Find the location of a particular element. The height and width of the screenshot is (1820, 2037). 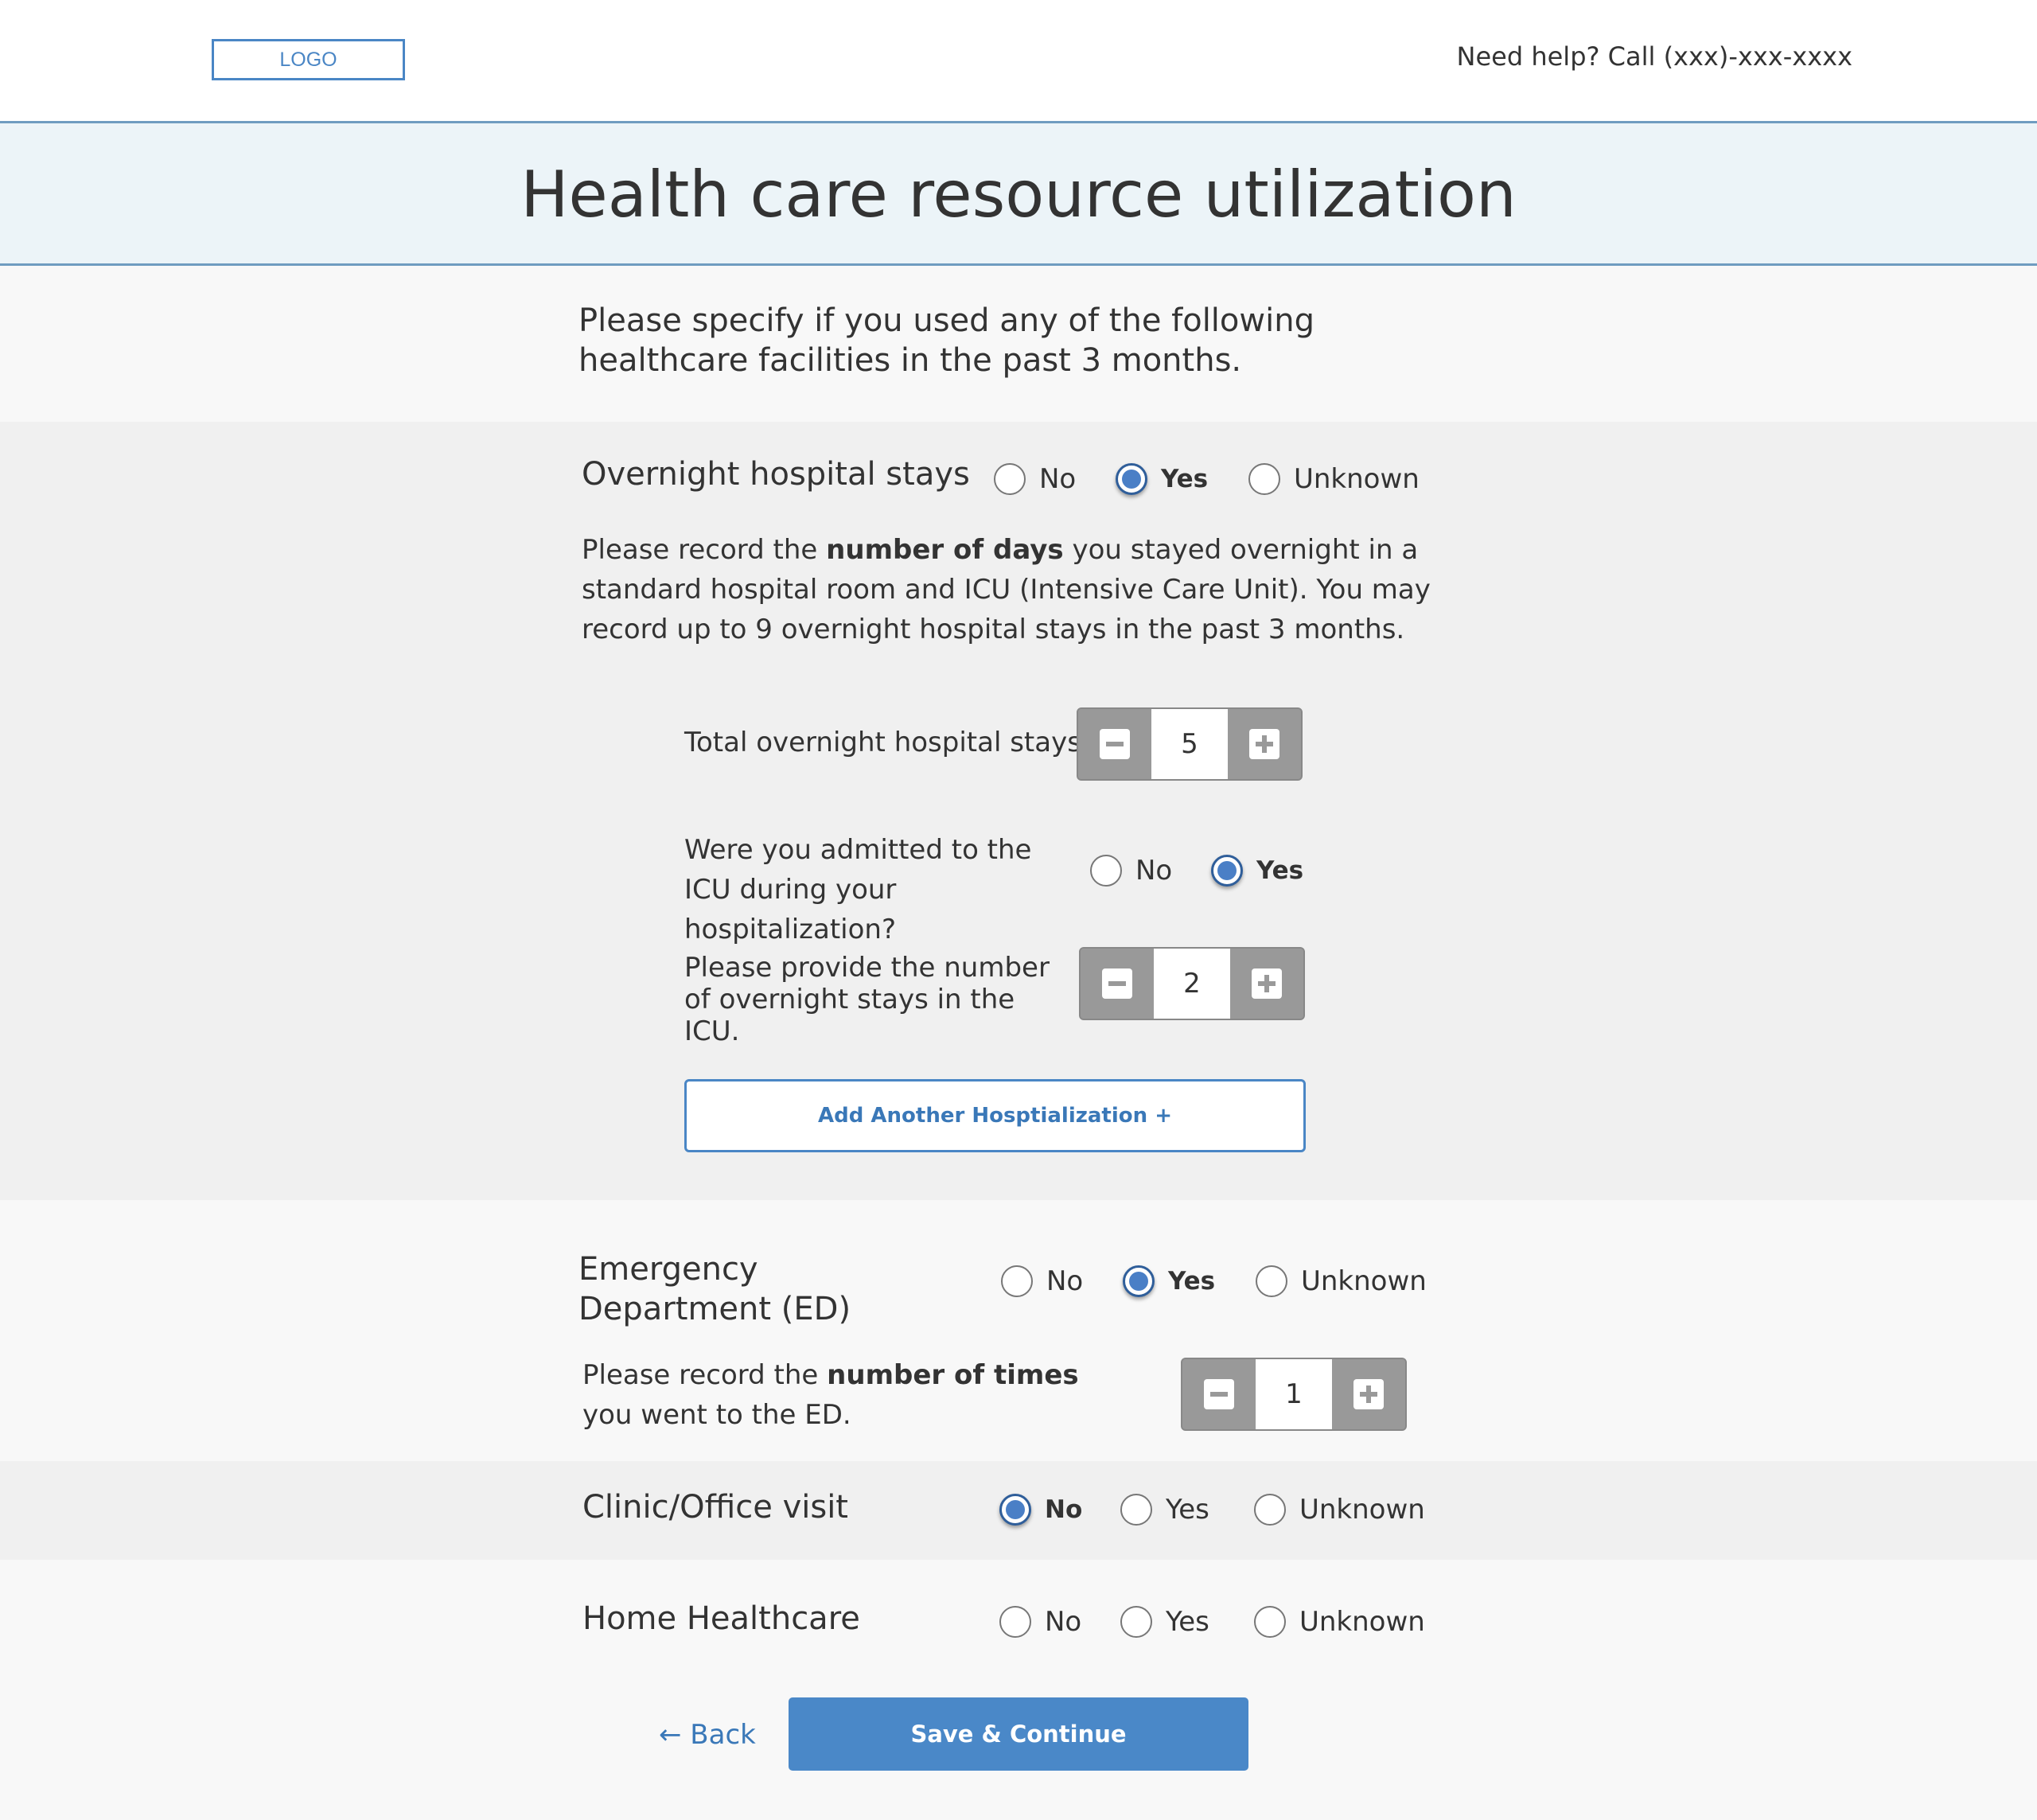

hospital-radio-yes: Yes is located at coordinates (1162, 479).